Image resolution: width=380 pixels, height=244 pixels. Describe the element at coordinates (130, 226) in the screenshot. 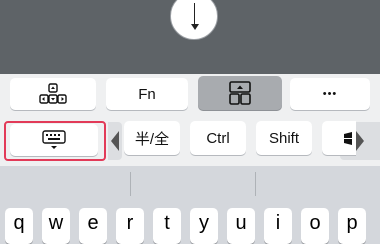

I see `key-r: r` at that location.